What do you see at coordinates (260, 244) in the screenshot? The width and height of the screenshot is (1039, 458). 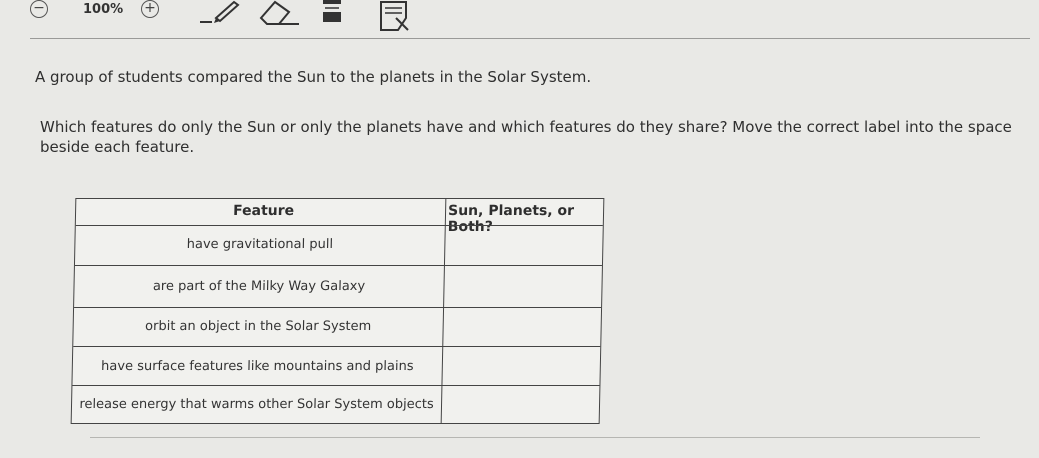 I see `feature-cell: have gravitational pull` at bounding box center [260, 244].